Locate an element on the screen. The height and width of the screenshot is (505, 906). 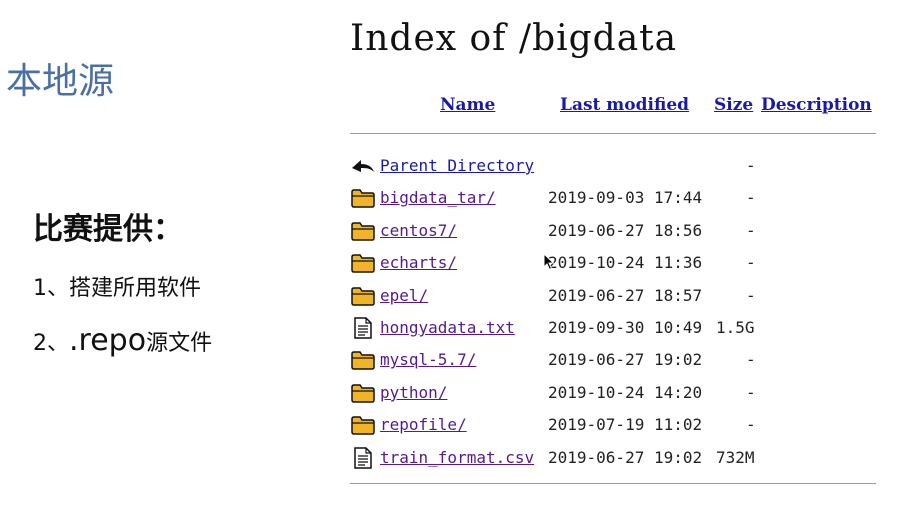
last-modified-value: 2019-07-19 11:02 is located at coordinates (625, 425).